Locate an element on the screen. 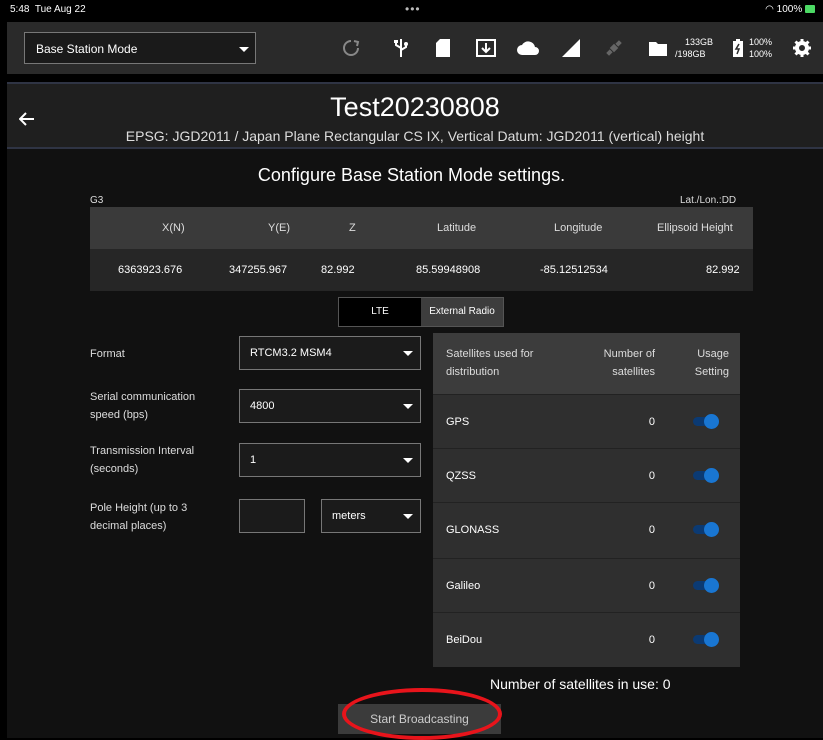 The image size is (823, 740). status-time-date: 5:48 Tue Aug 22 is located at coordinates (48, 9).